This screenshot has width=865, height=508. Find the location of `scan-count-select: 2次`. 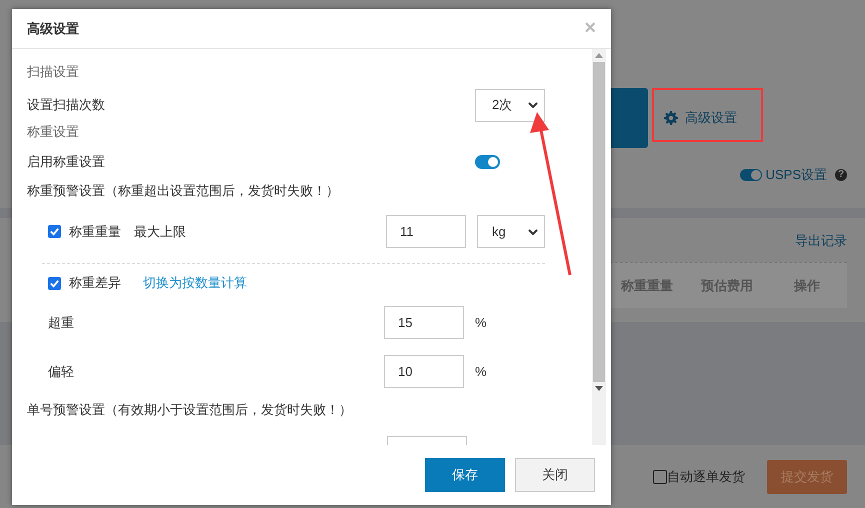

scan-count-select: 2次 is located at coordinates (510, 105).